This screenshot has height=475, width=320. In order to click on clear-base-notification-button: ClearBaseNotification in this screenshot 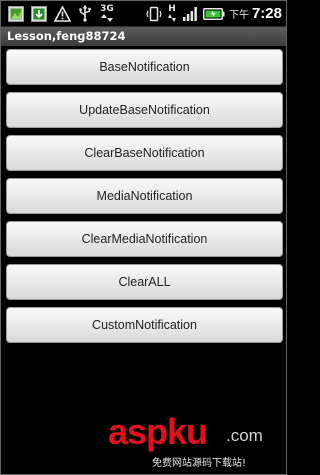, I will do `click(144, 153)`.